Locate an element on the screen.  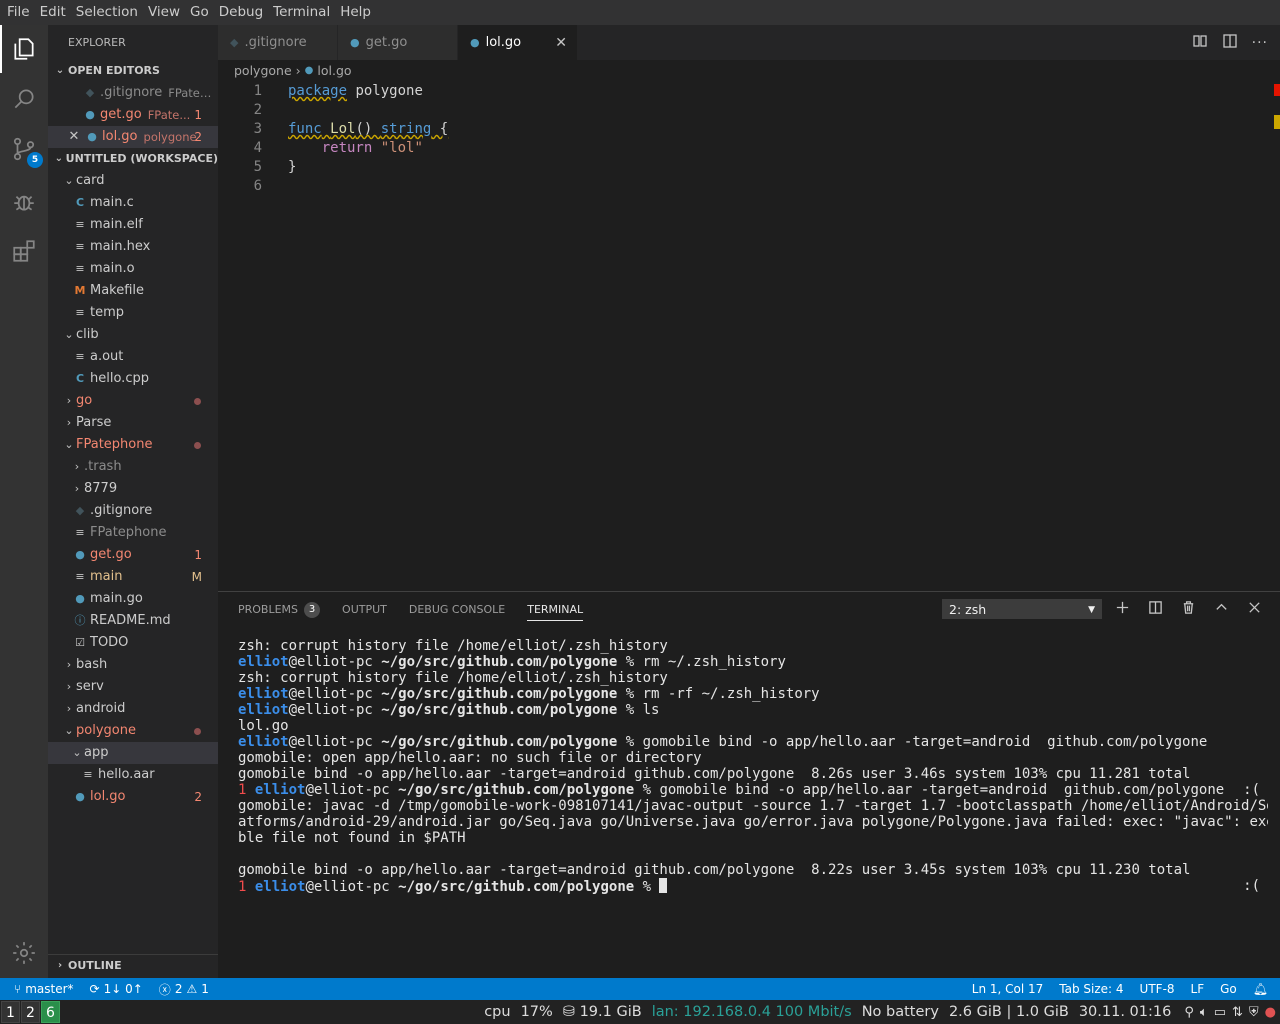
search-icon is located at coordinates (24, 99).